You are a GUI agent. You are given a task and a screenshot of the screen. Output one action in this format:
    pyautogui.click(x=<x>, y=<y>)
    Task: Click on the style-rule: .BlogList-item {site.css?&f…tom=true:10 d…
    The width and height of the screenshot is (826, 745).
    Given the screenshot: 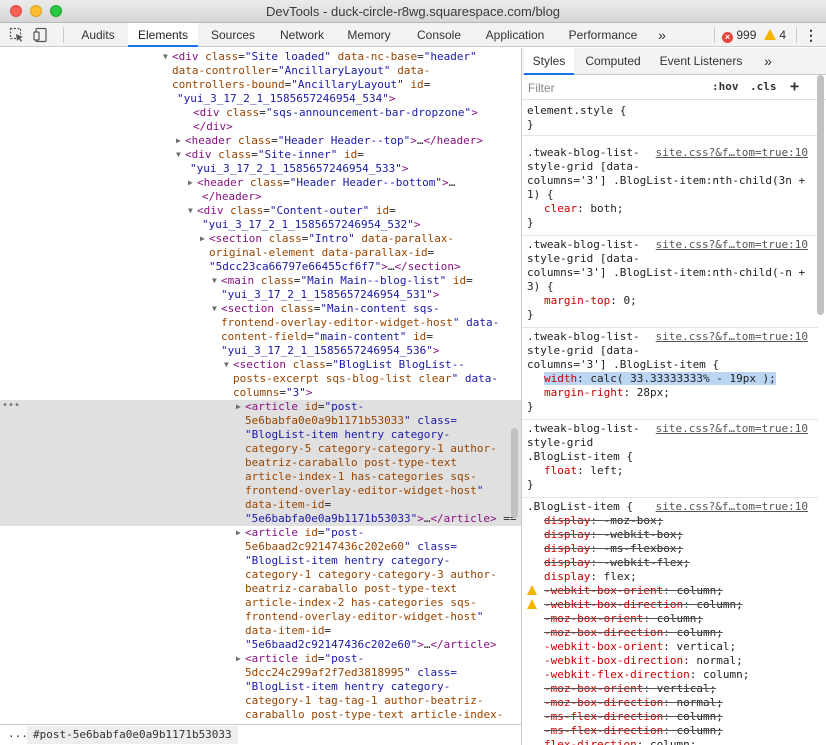 What is the action you would take?
    pyautogui.click(x=670, y=621)
    